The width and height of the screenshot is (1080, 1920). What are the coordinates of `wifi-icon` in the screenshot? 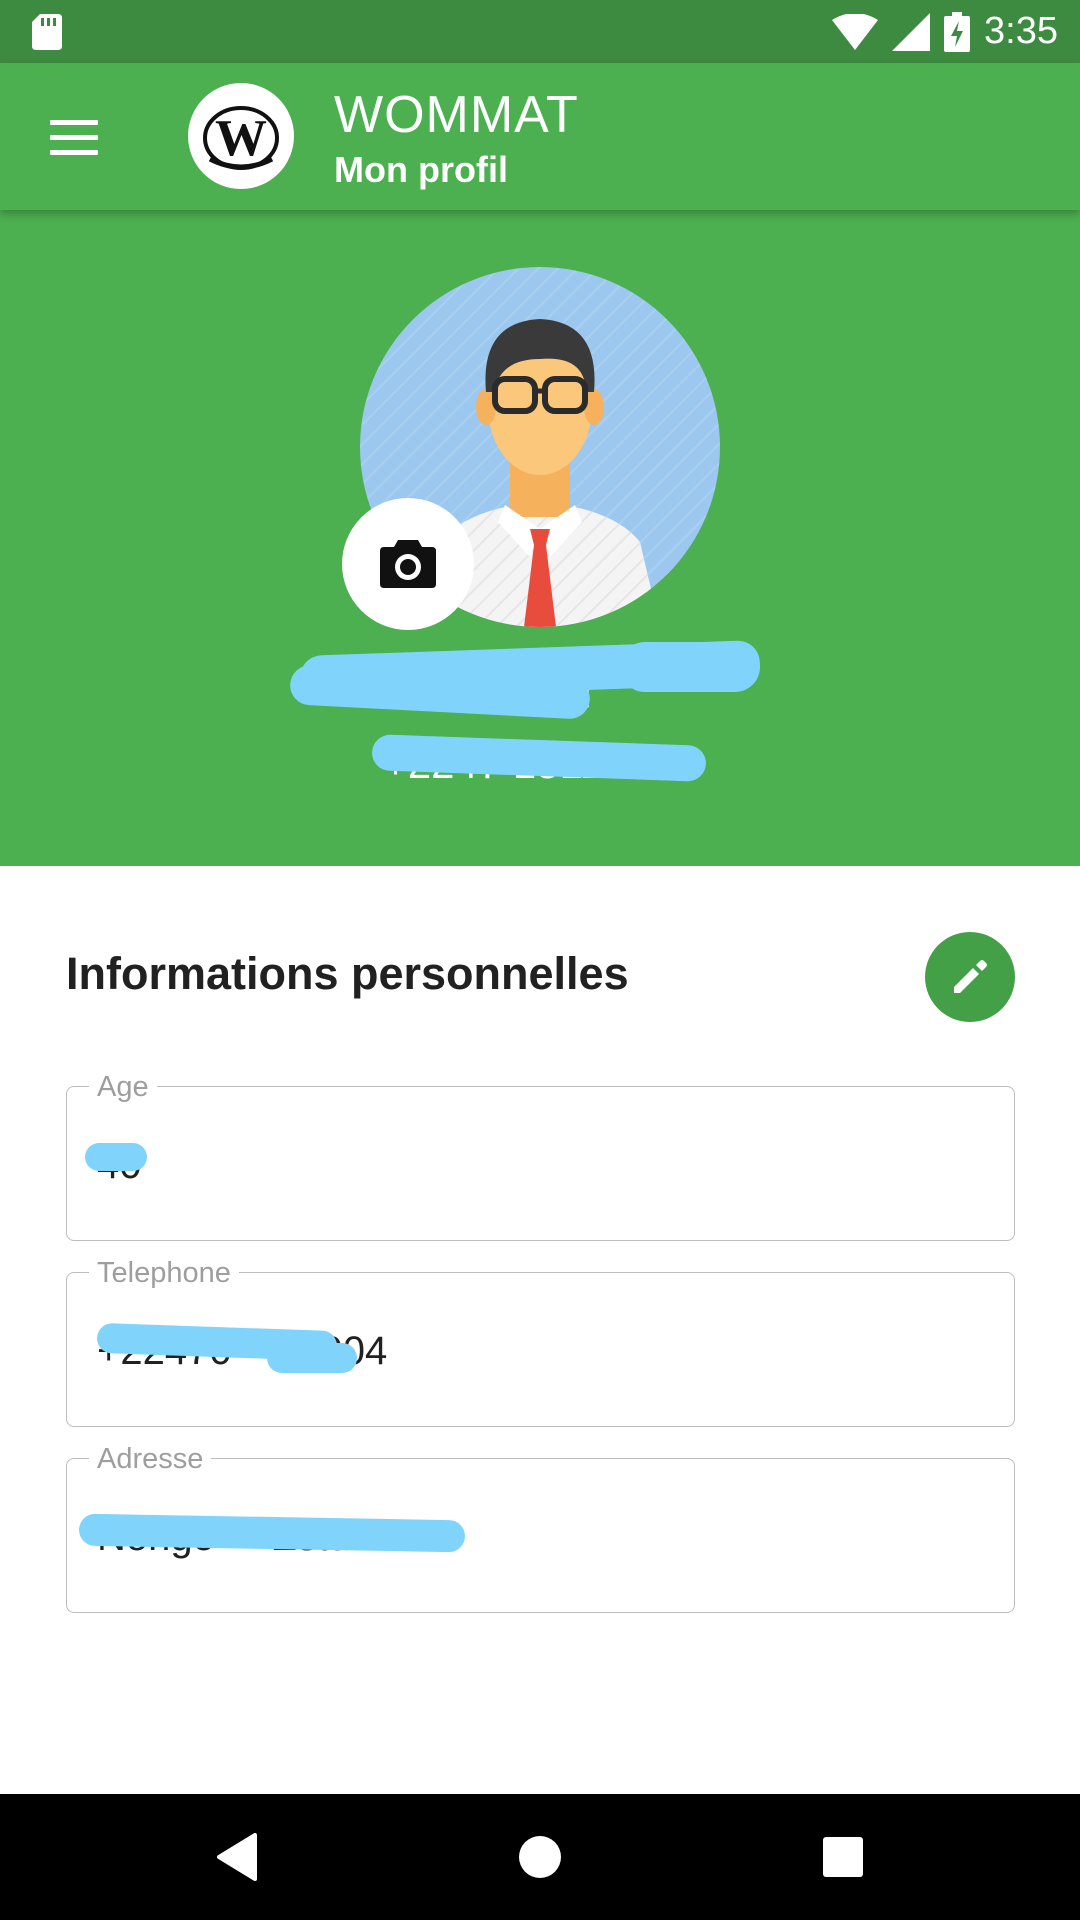 It's located at (855, 31).